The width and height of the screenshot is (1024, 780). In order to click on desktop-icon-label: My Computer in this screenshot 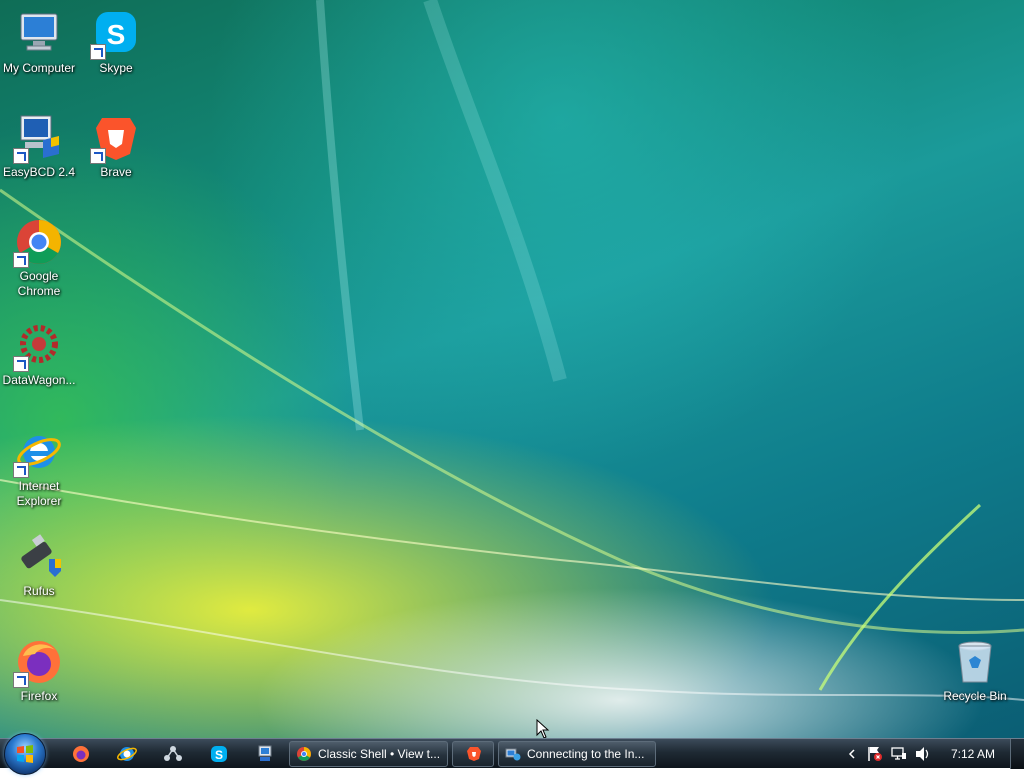, I will do `click(39, 68)`.